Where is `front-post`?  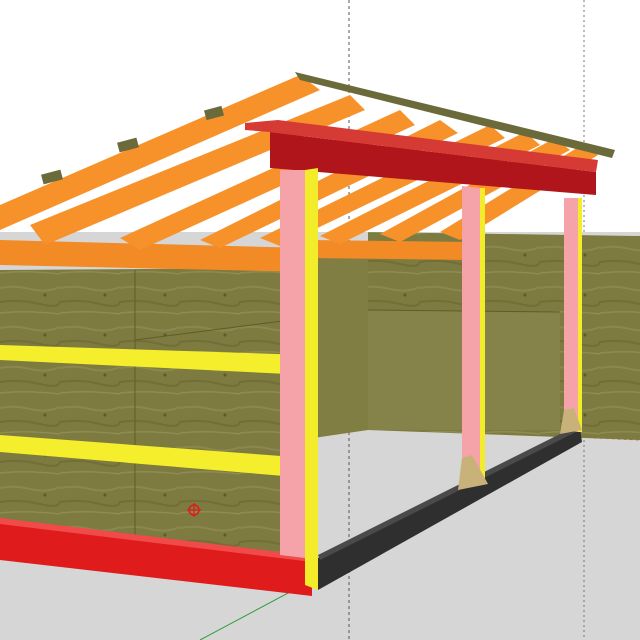 front-post is located at coordinates (299, 379).